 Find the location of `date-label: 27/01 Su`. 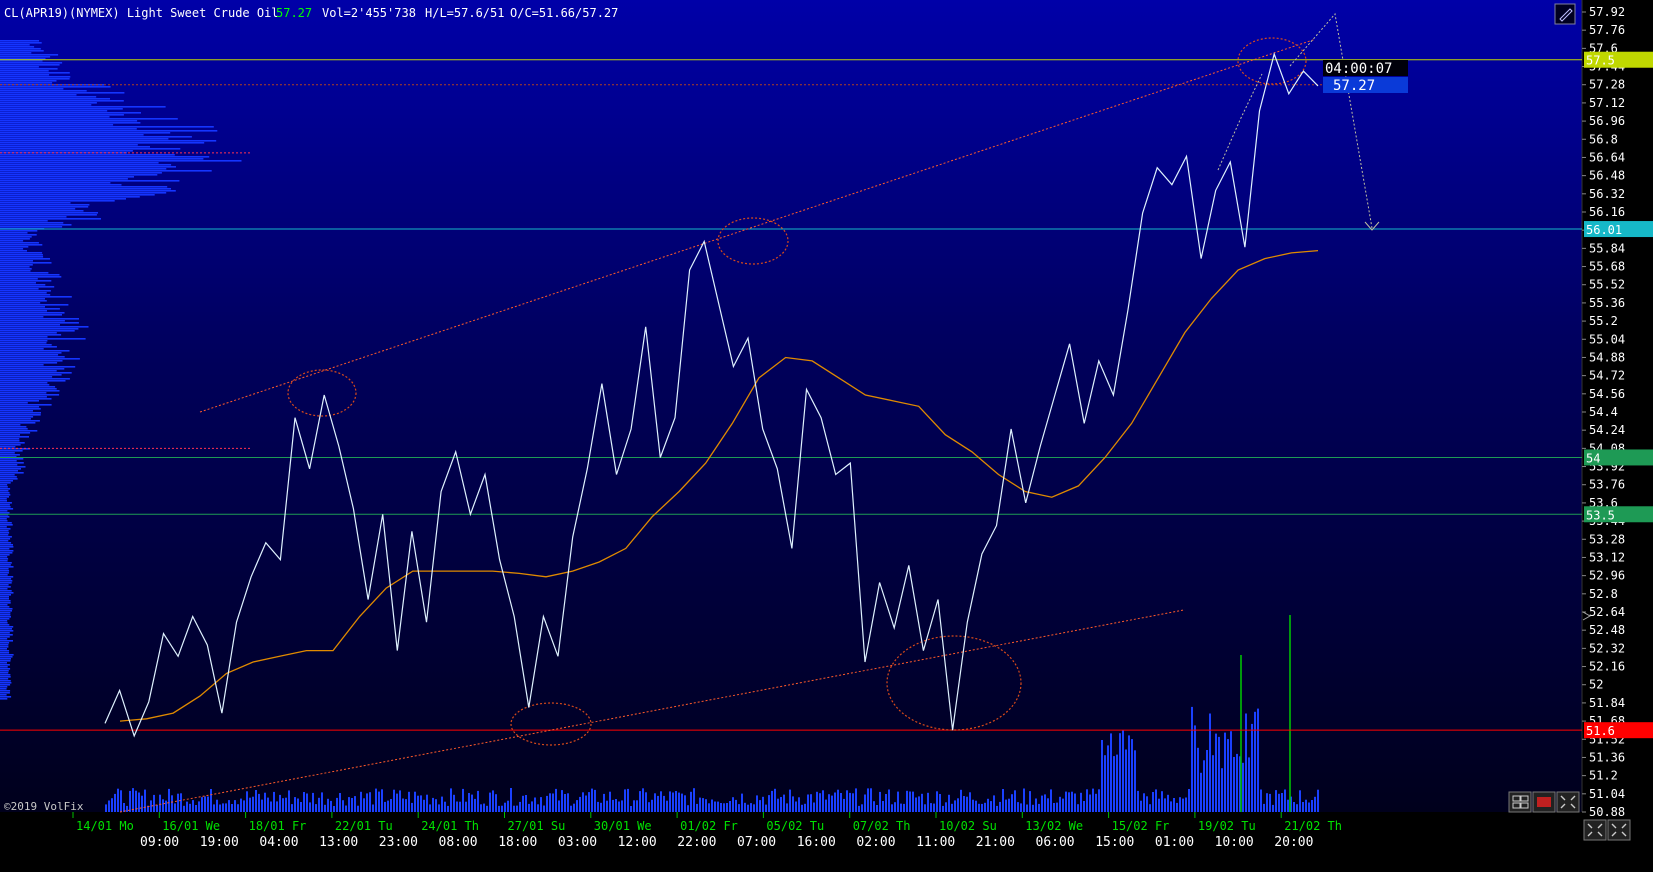

date-label: 27/01 Su is located at coordinates (537, 826).